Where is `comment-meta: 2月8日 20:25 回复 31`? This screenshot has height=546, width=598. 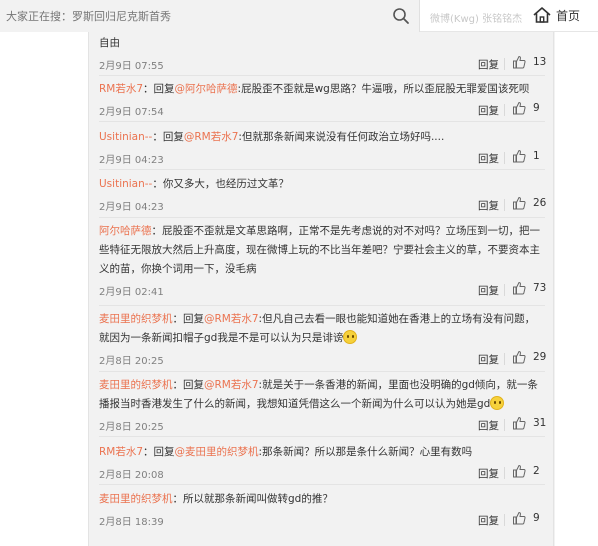 comment-meta: 2月8日 20:25 回复 31 is located at coordinates (322, 426).